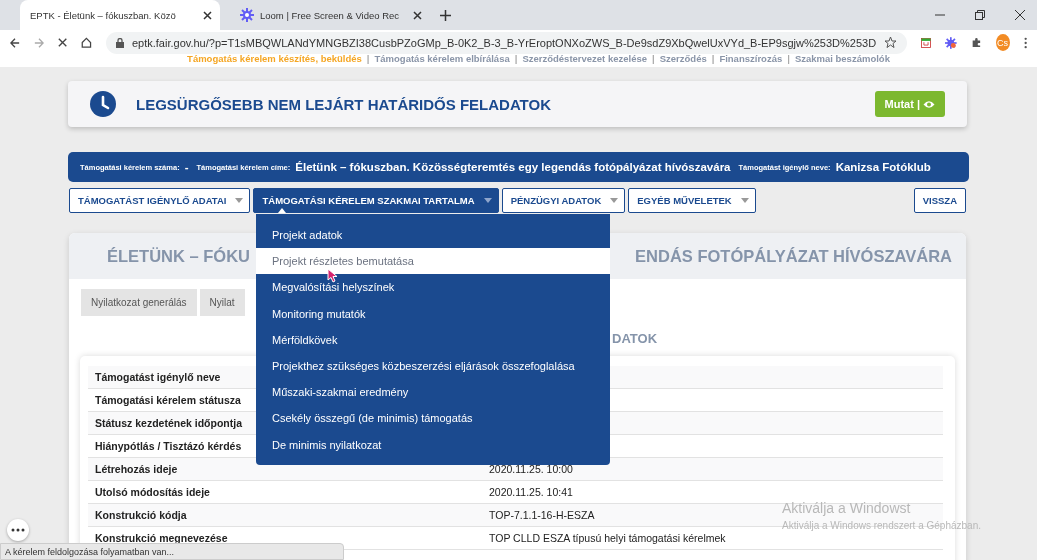  Describe the element at coordinates (692, 200) in the screenshot. I see `menu-tab: EGYÉB MŰVELETEK` at that location.